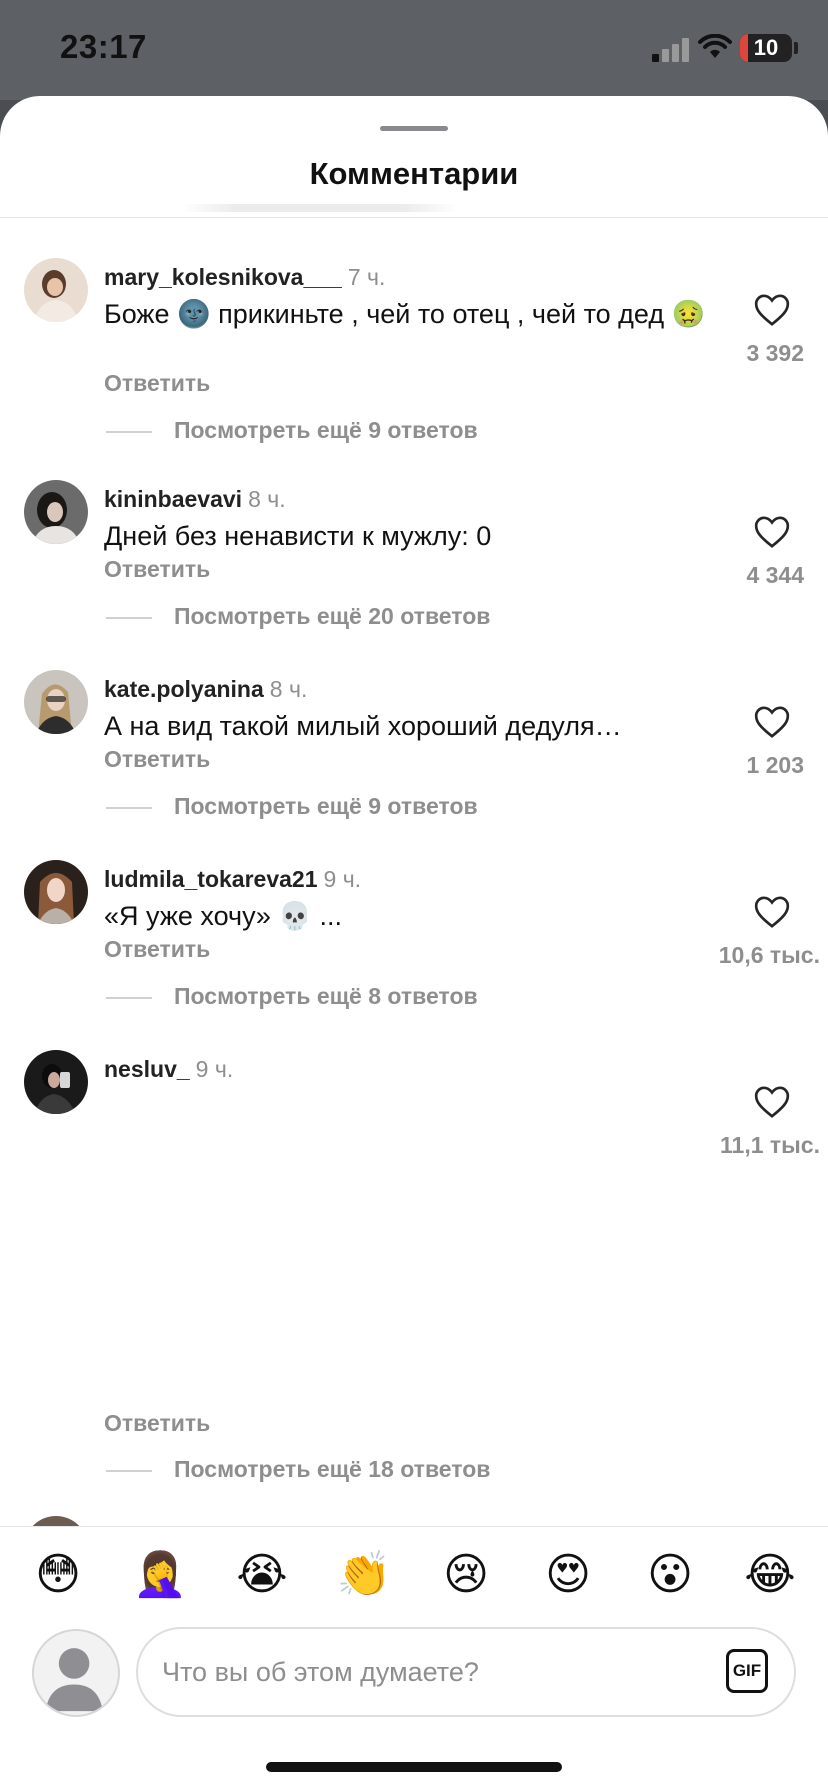 This screenshot has height=1792, width=828. Describe the element at coordinates (366, 277) in the screenshot. I see `comment-time: 7 ч.` at that location.